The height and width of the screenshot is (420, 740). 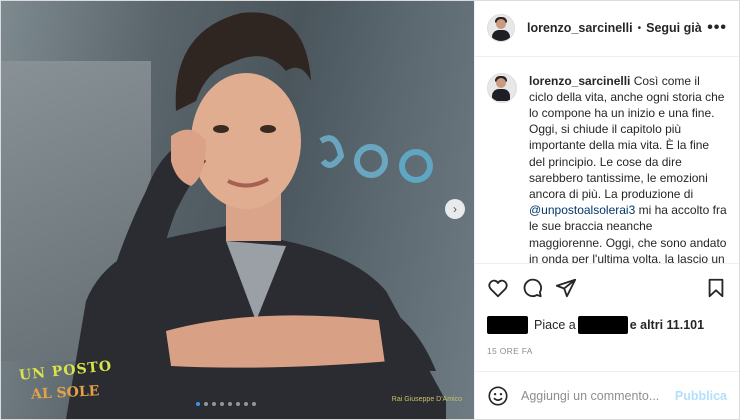 I want to click on likes-prefix: Piace a, so click(x=555, y=324).